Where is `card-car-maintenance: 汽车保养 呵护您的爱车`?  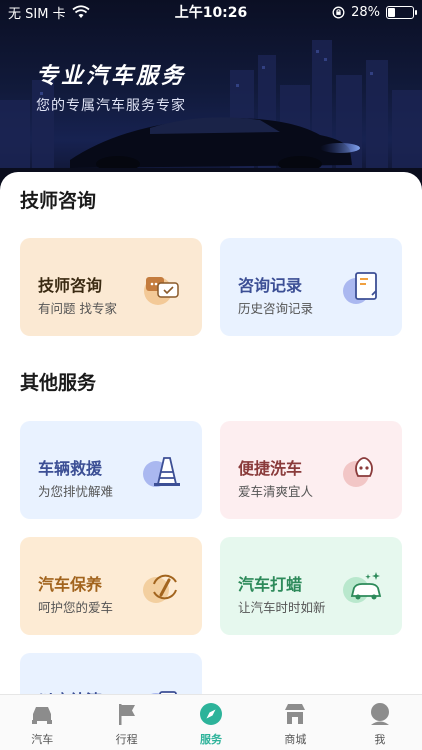 card-car-maintenance: 汽车保养 呵护您的爱车 is located at coordinates (111, 586).